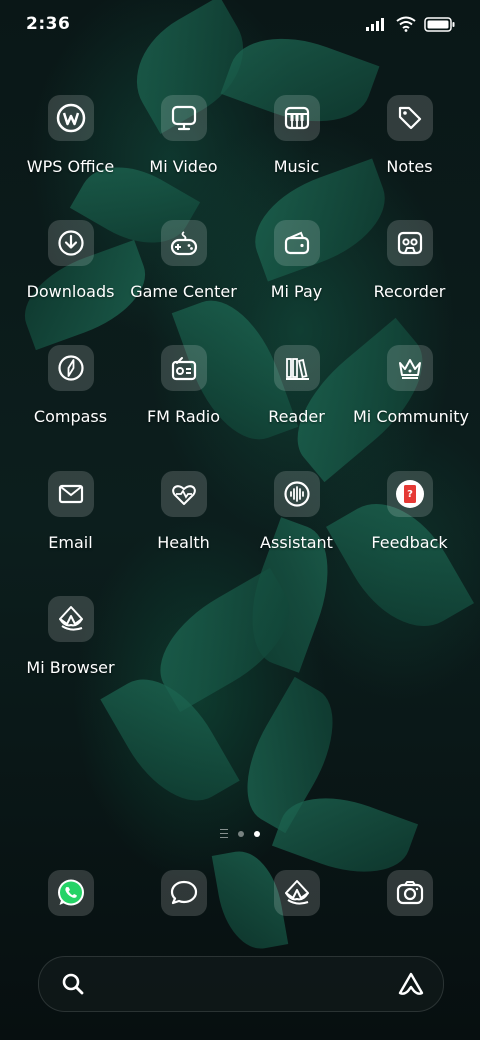 Image resolution: width=480 pixels, height=1040 pixels. I want to click on app-music: Music, so click(296, 135).